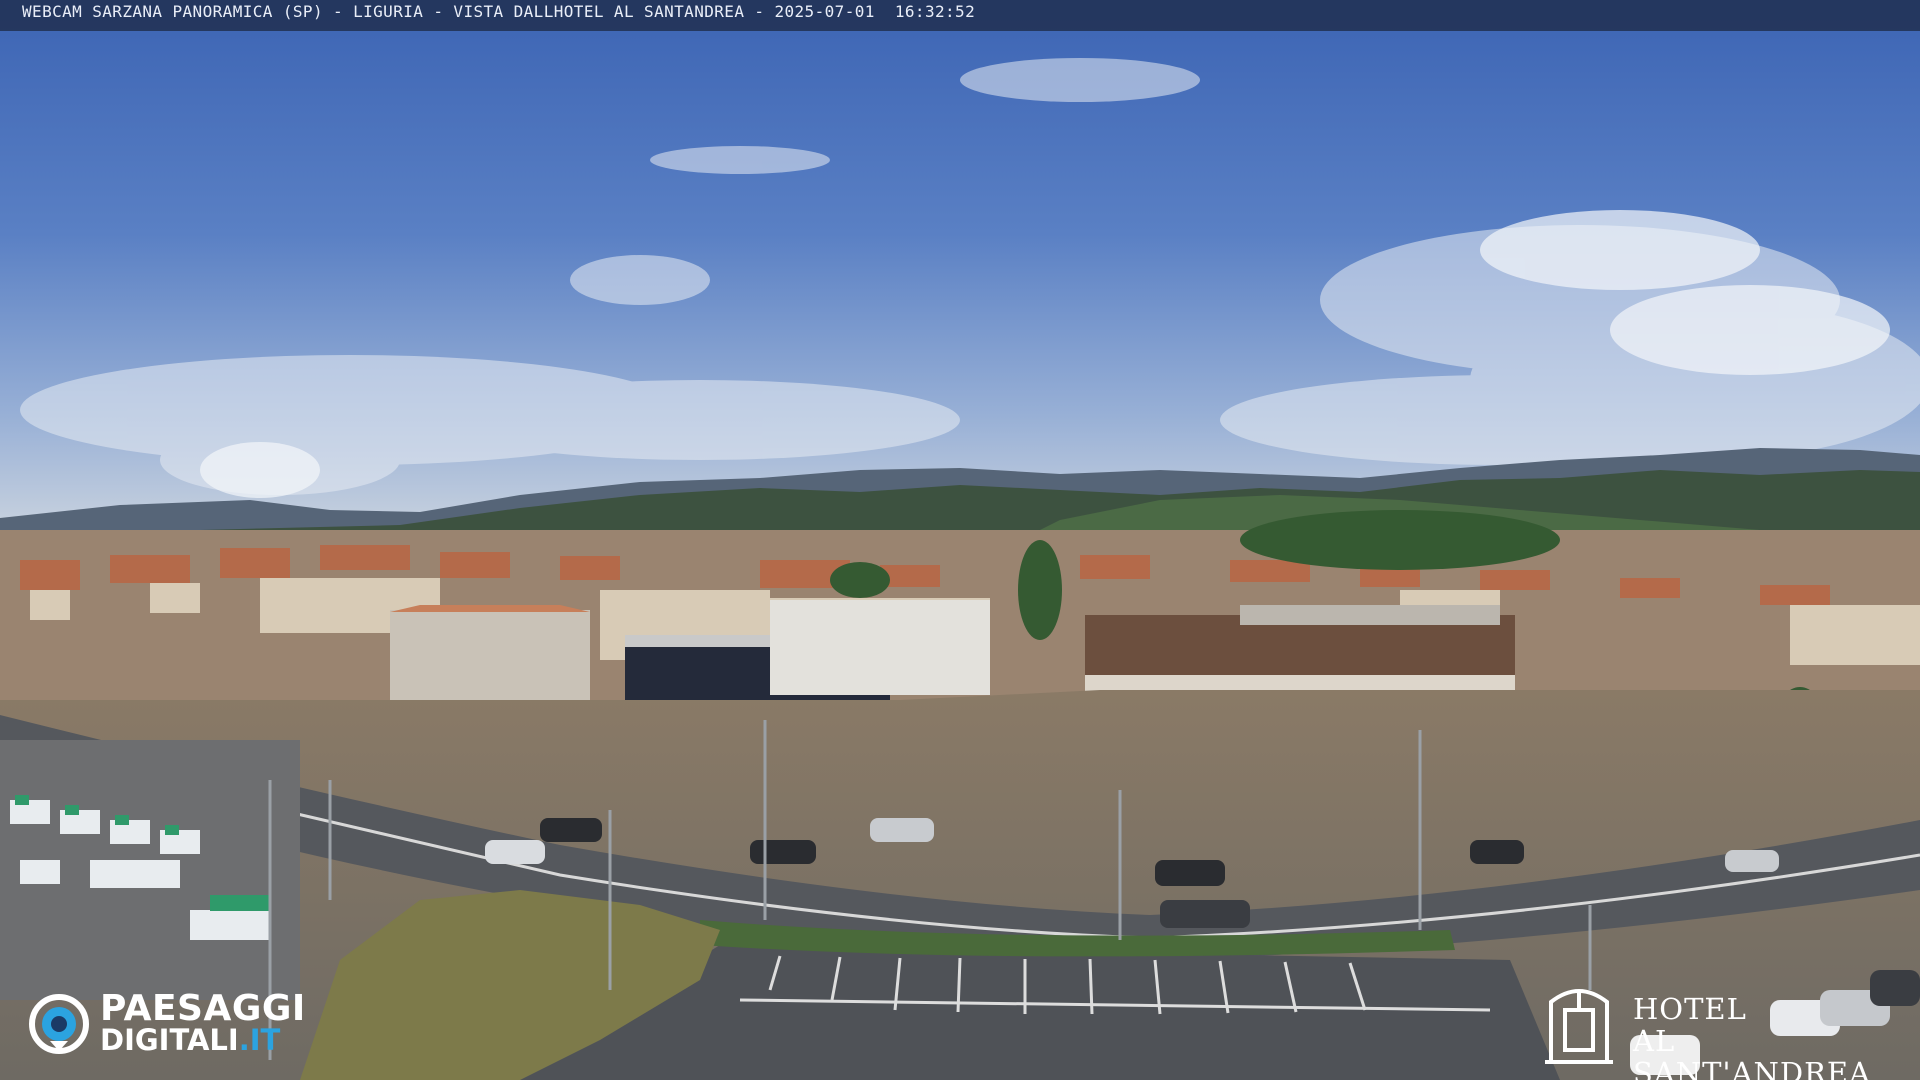 The width and height of the screenshot is (1920, 1080). Describe the element at coordinates (1579, 1026) in the screenshot. I see `hotel-emblem-icon` at that location.